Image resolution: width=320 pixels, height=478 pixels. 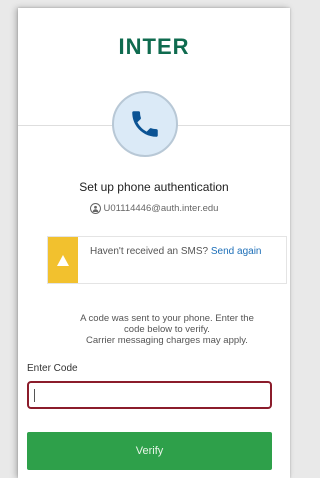 I want to click on info-line-1: A code was sent to your phone. Enter the, so click(x=167, y=318).